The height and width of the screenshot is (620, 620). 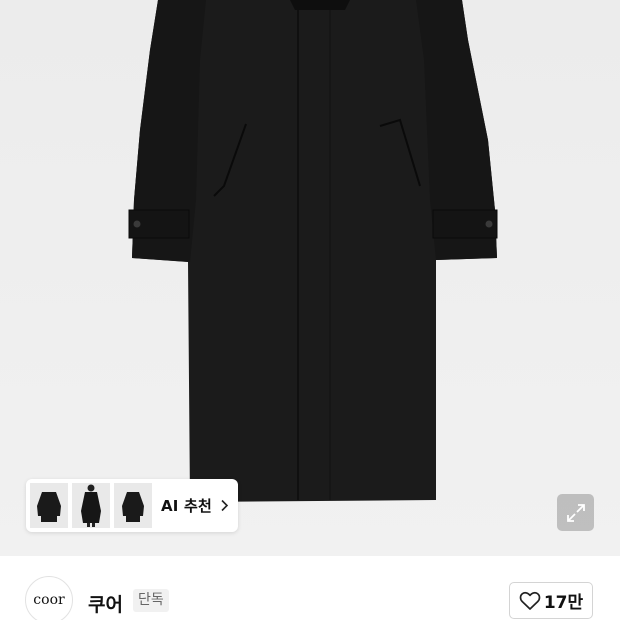 I want to click on like-button: 17만, so click(x=551, y=600).